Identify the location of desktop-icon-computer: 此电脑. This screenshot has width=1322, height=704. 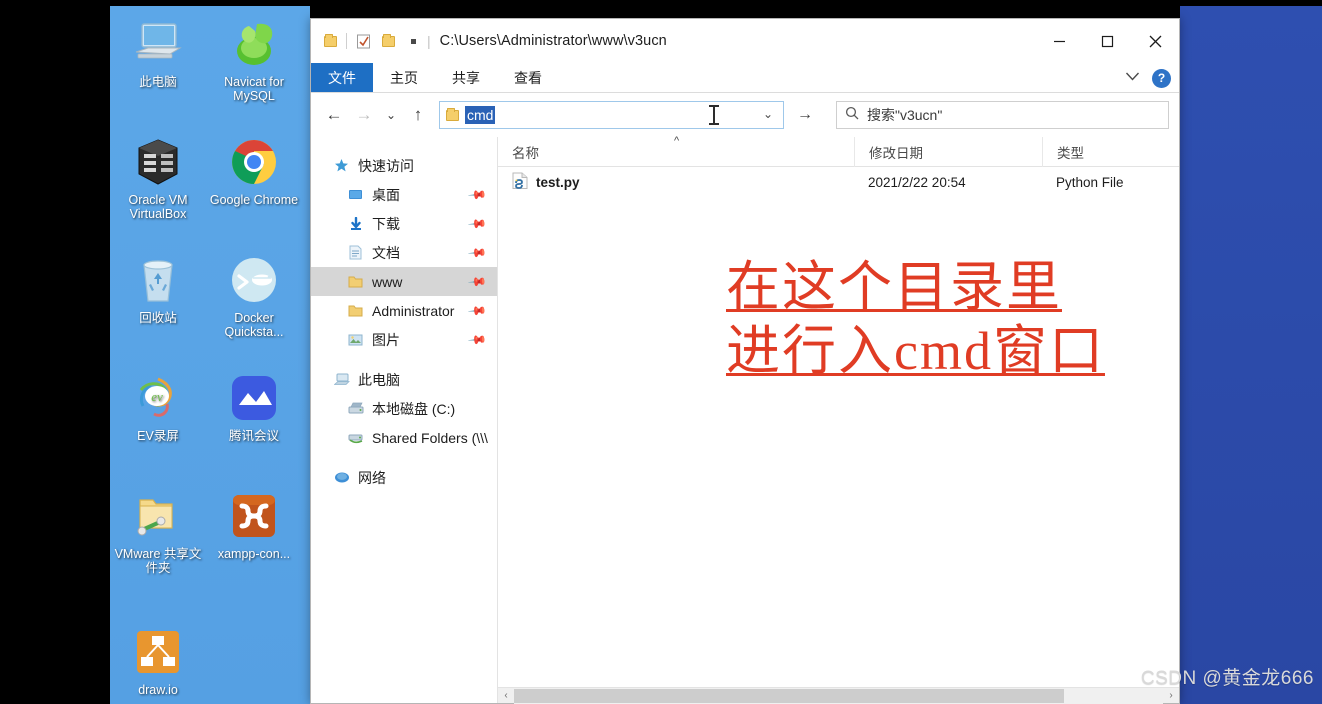
(158, 53).